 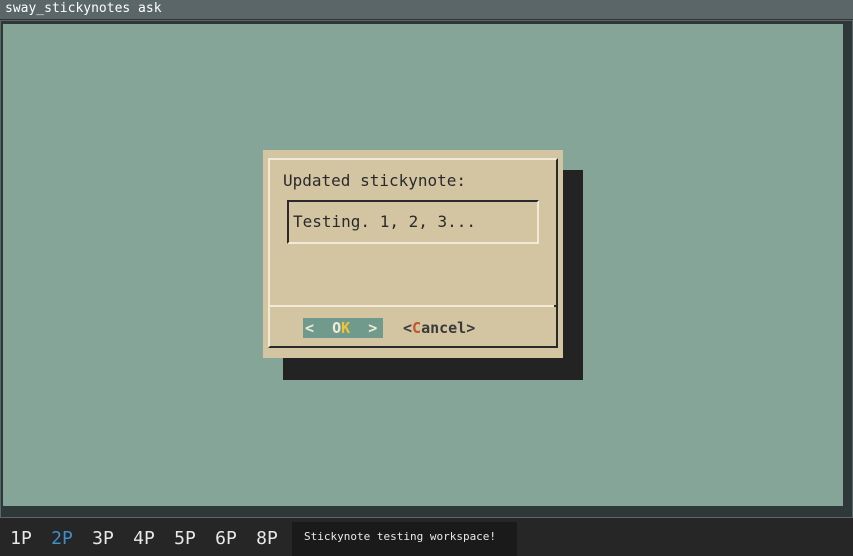 What do you see at coordinates (448, 328) in the screenshot?
I see `cancel-button-rest: ancel>` at bounding box center [448, 328].